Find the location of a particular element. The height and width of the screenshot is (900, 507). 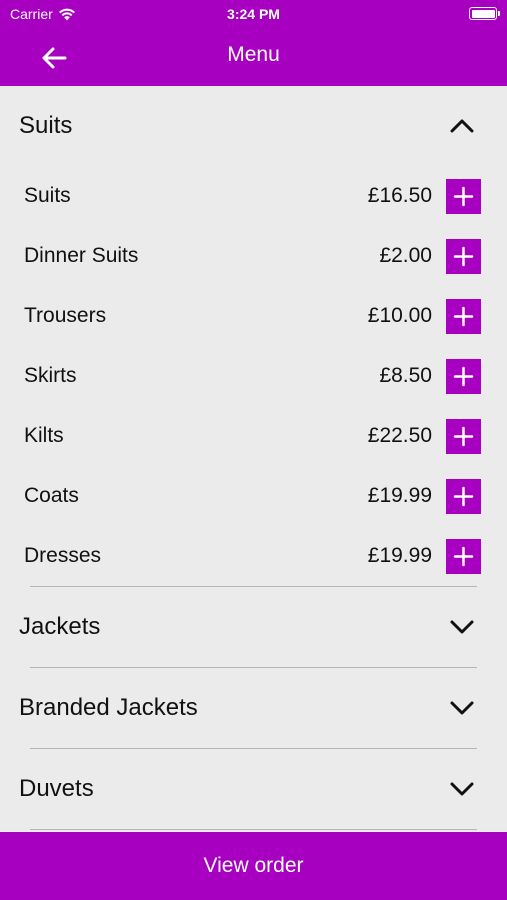

section-divider is located at coordinates (253, 829).